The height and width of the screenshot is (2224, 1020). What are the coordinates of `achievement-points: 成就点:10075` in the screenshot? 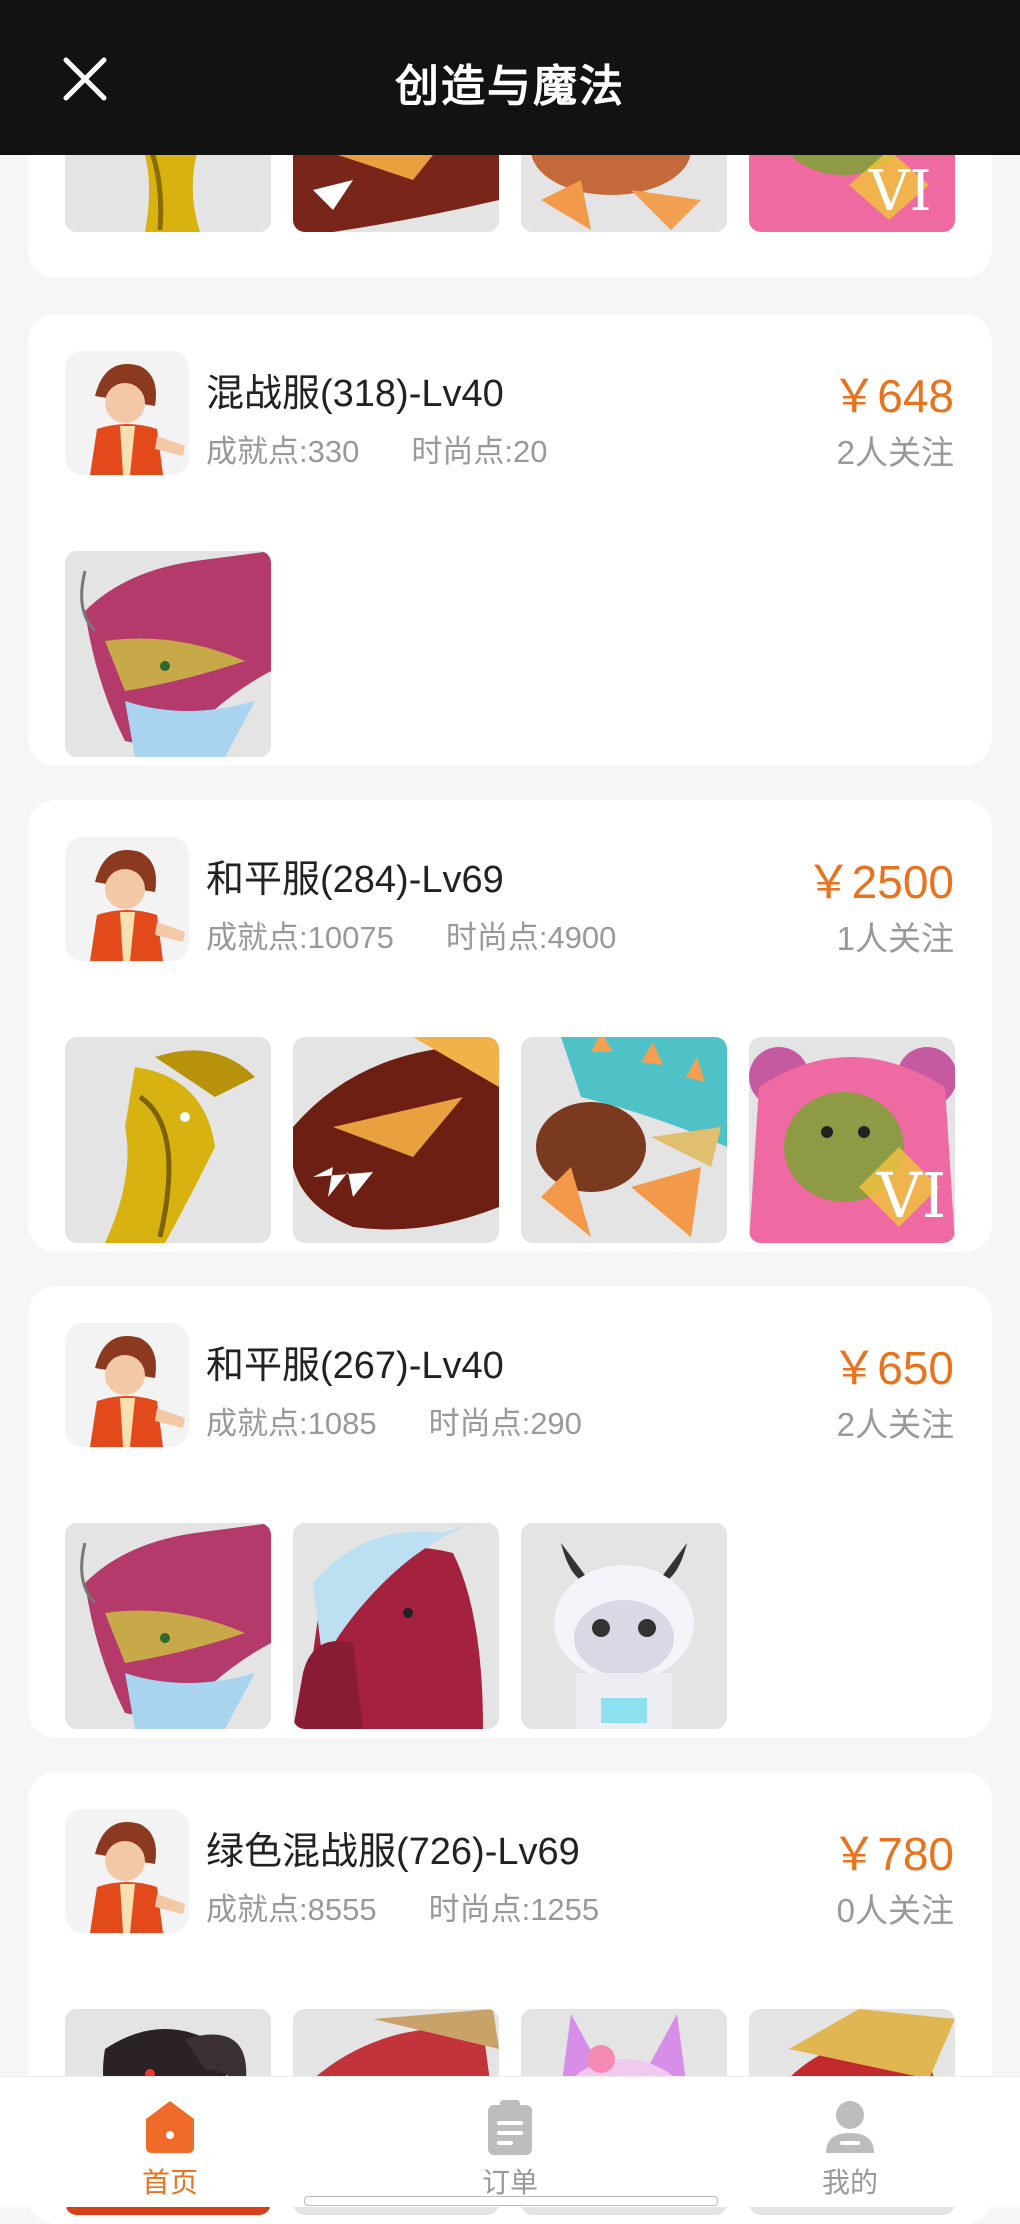 It's located at (300, 937).